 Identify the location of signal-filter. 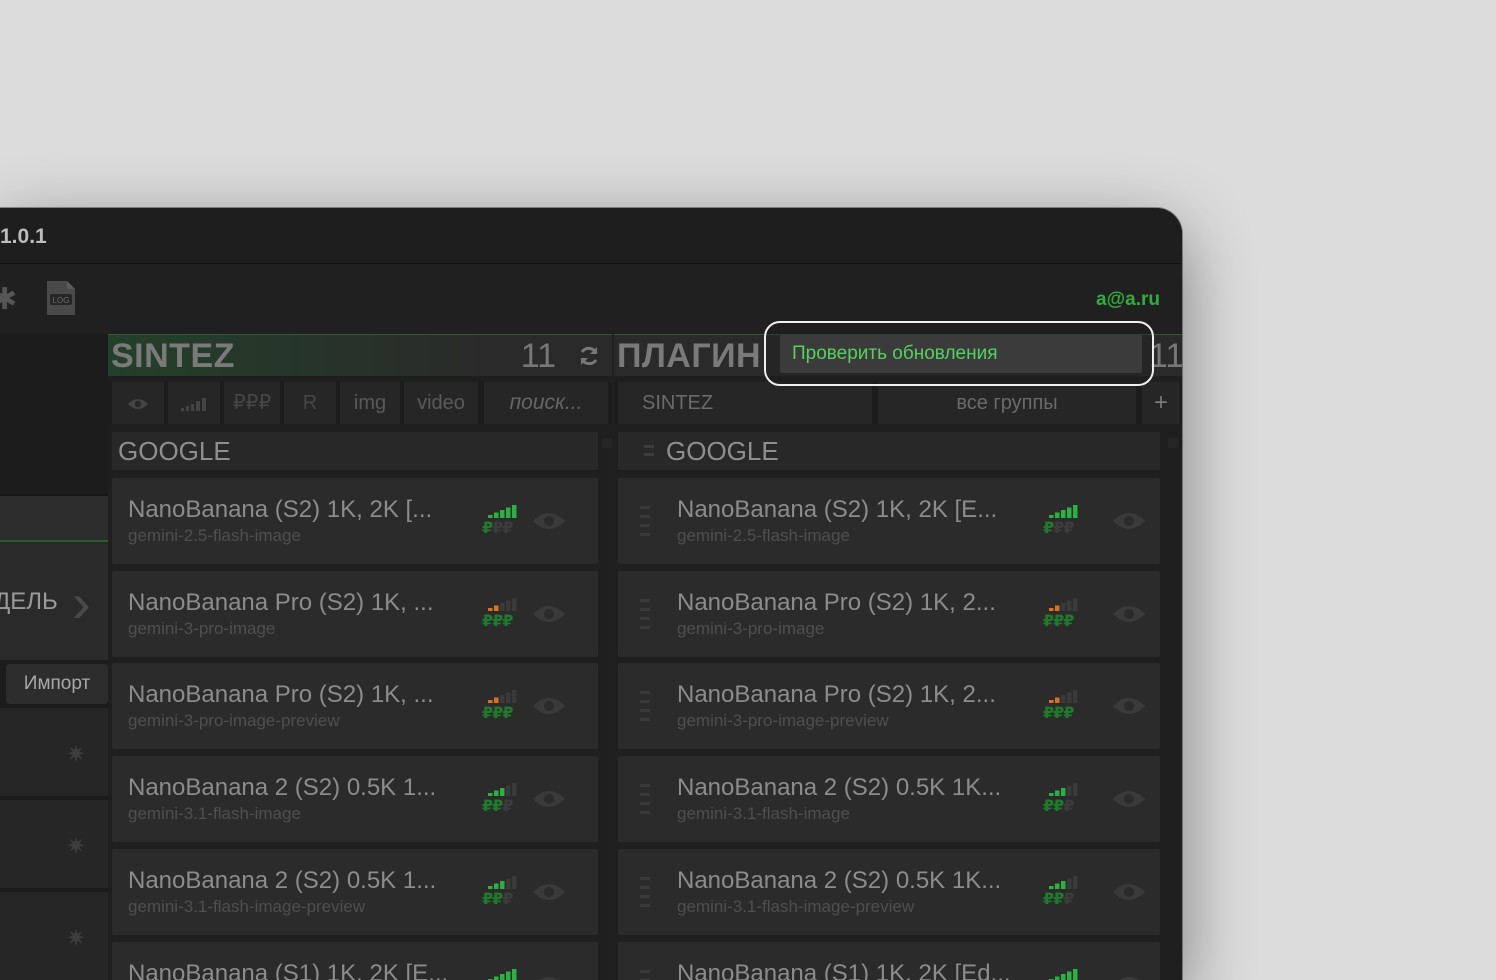
(194, 403).